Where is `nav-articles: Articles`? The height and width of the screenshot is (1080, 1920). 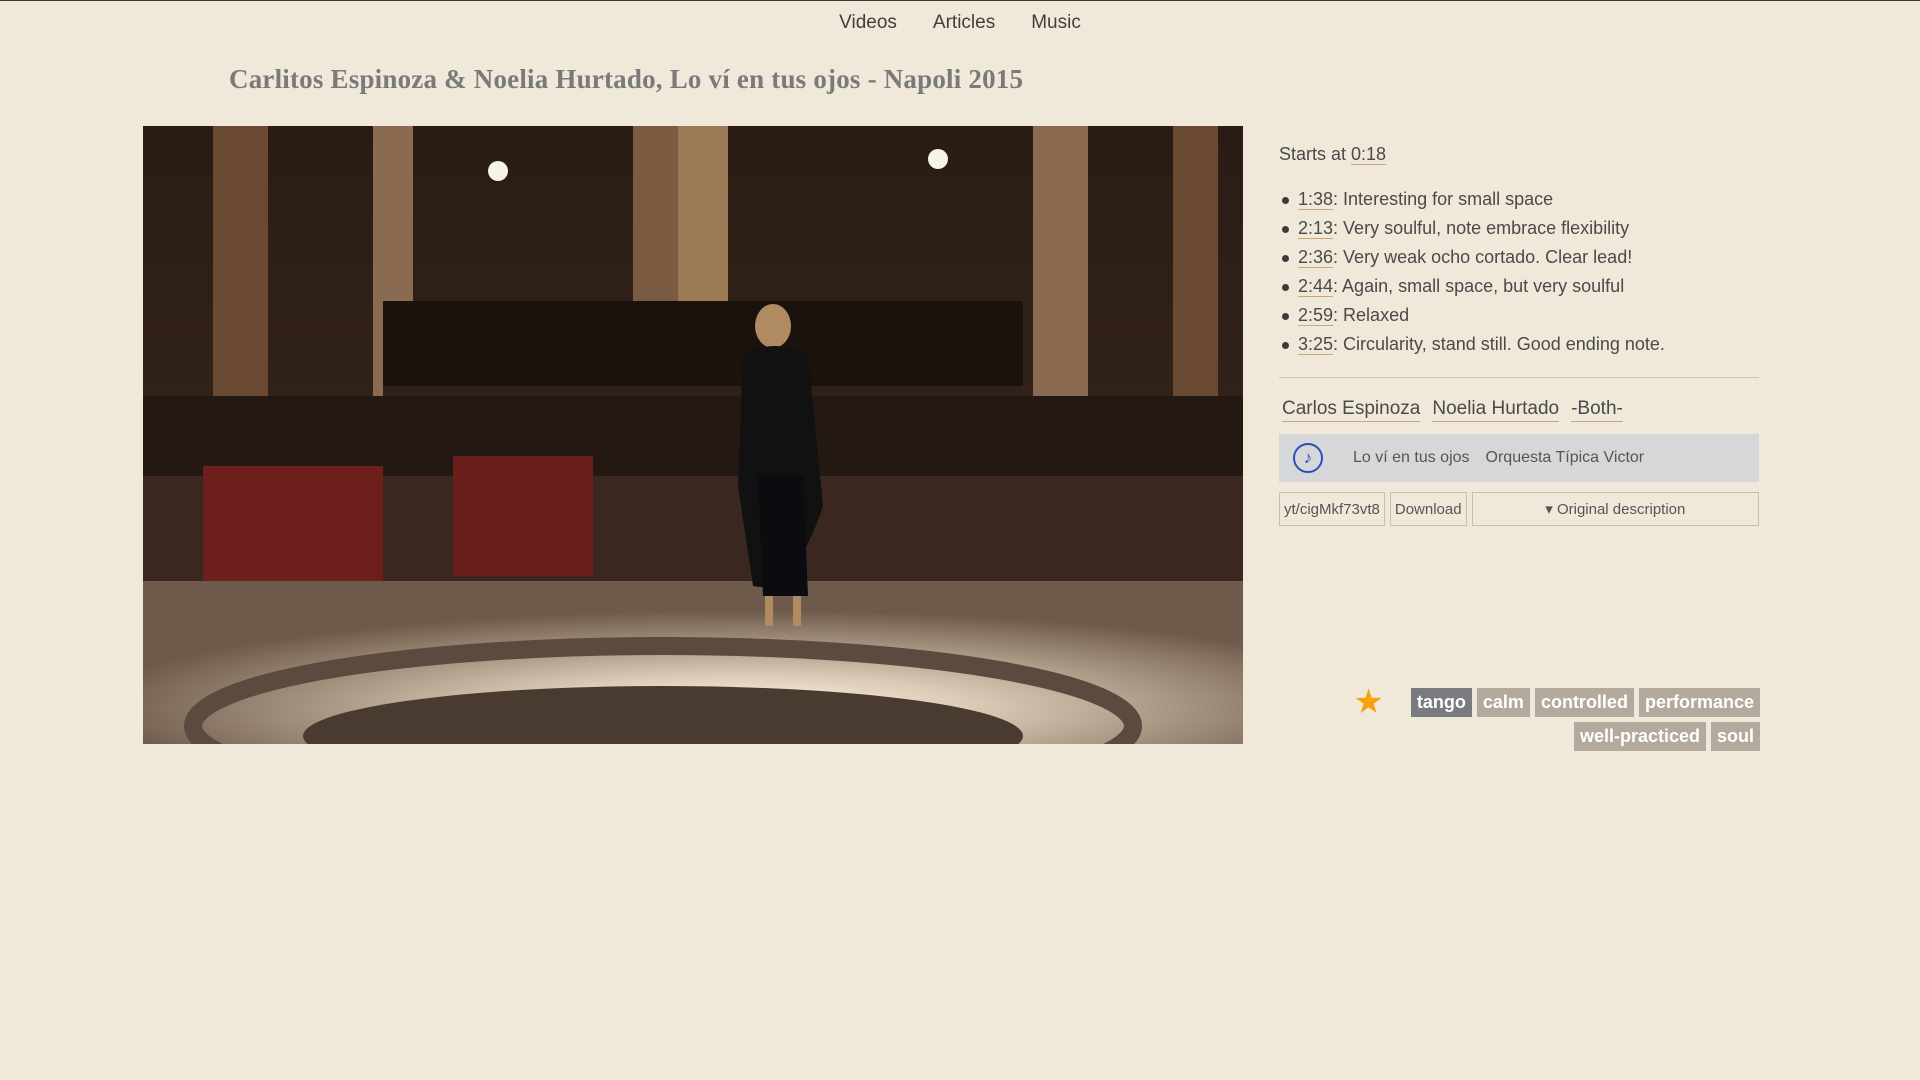
nav-articles: Articles is located at coordinates (964, 23).